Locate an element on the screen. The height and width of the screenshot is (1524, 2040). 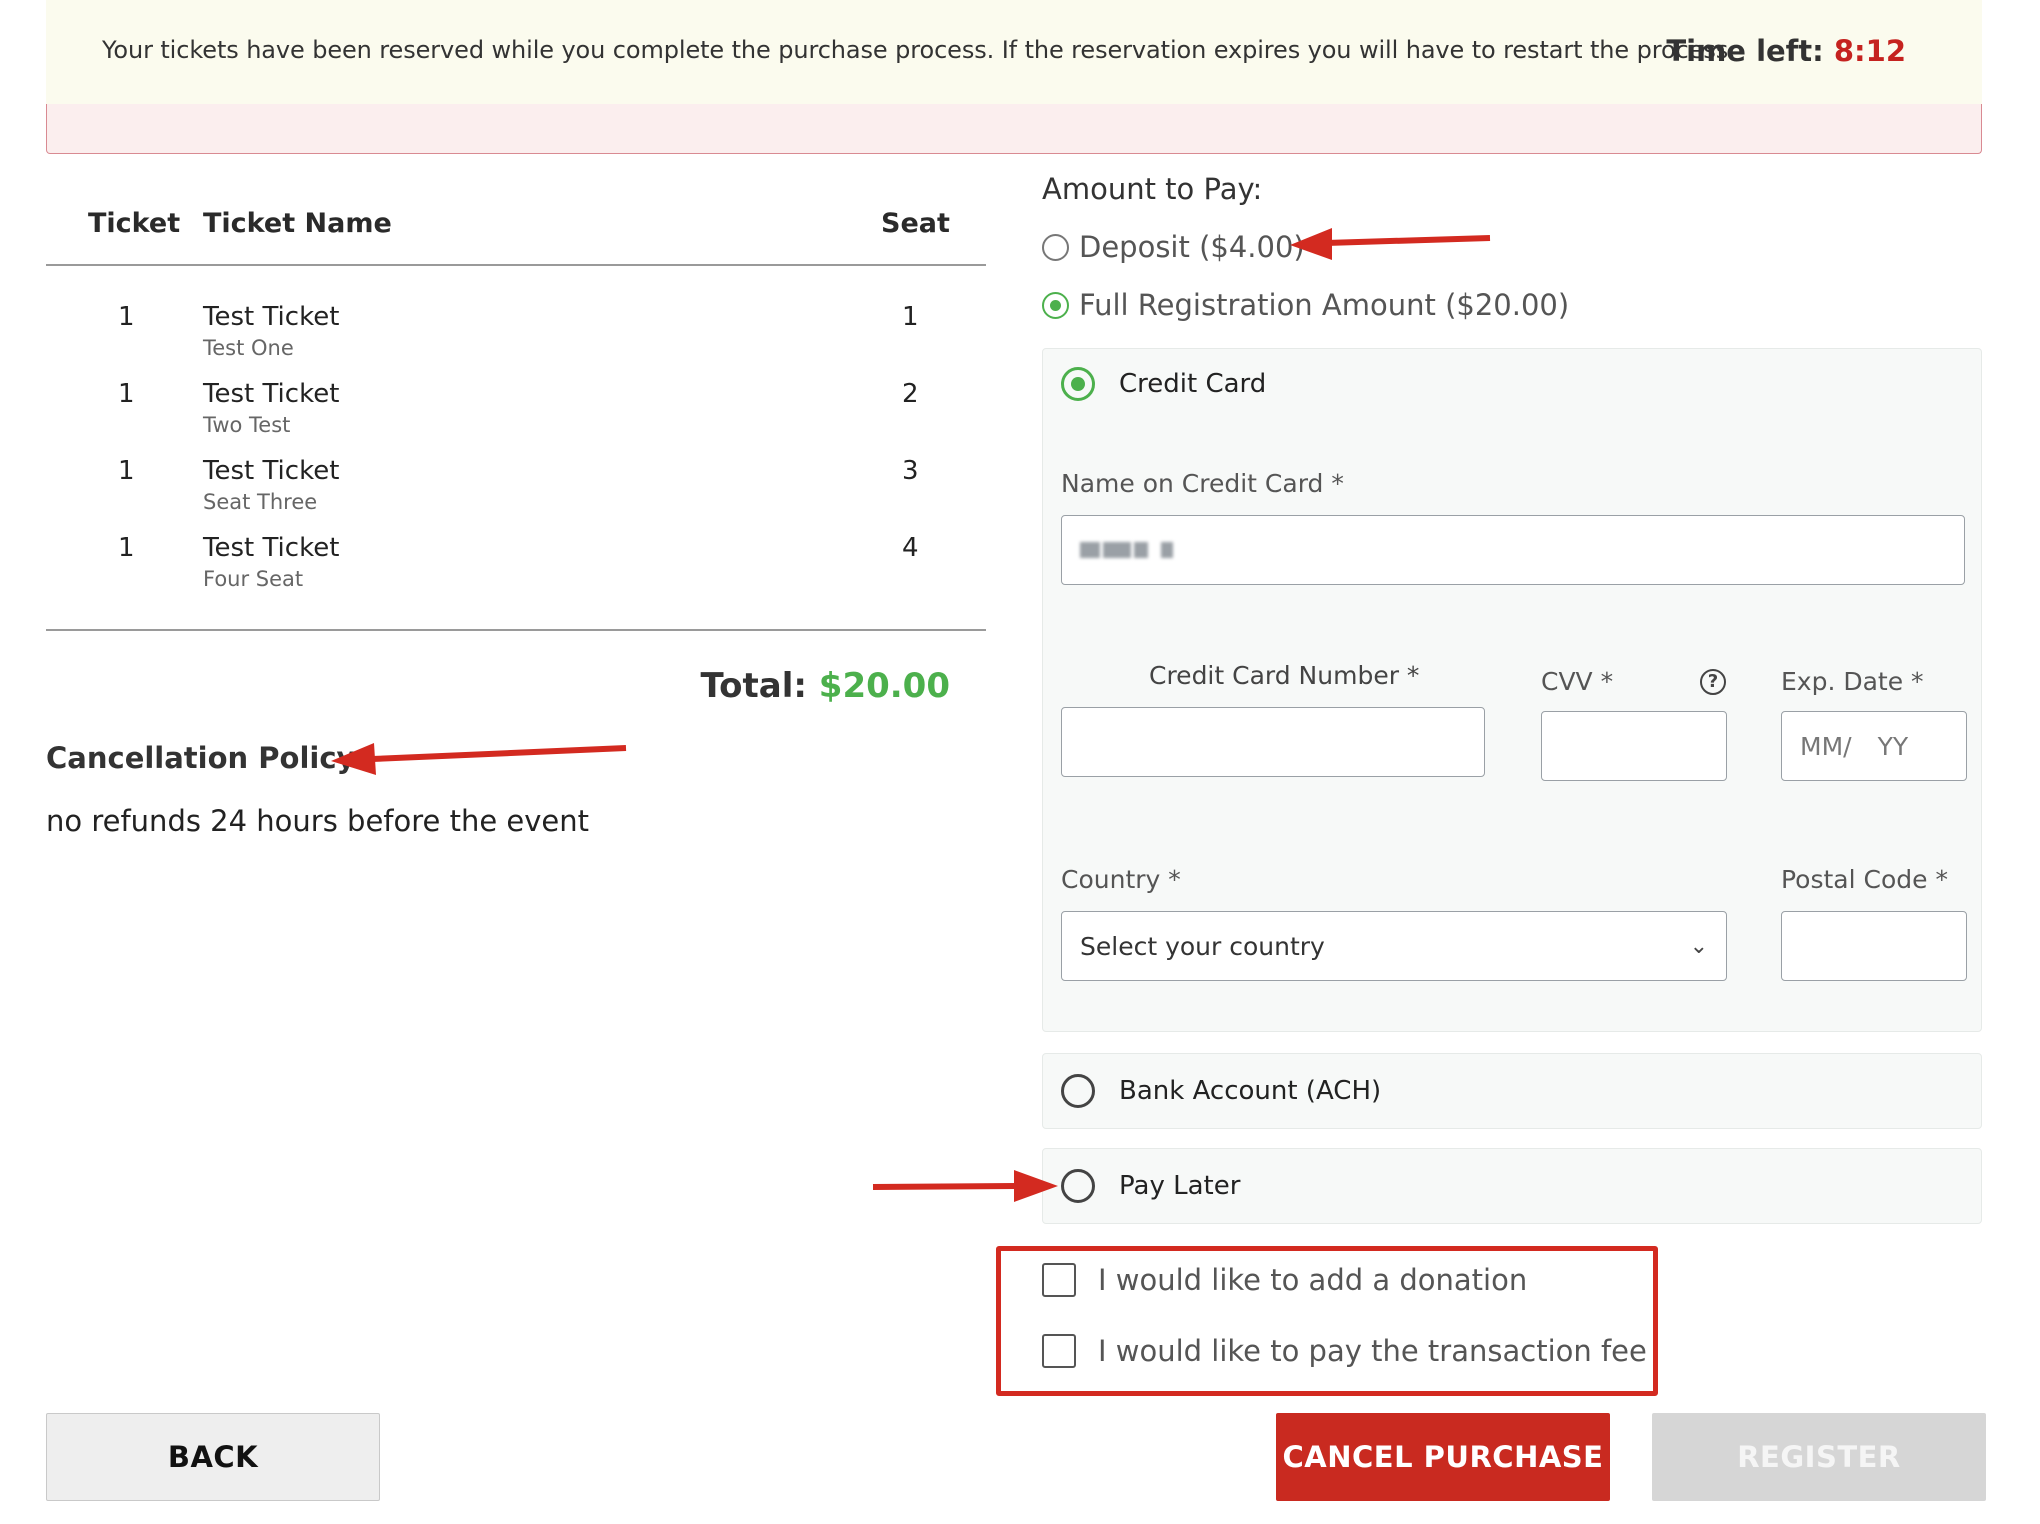
transaction-fee-checkbox is located at coordinates (1059, 1351).